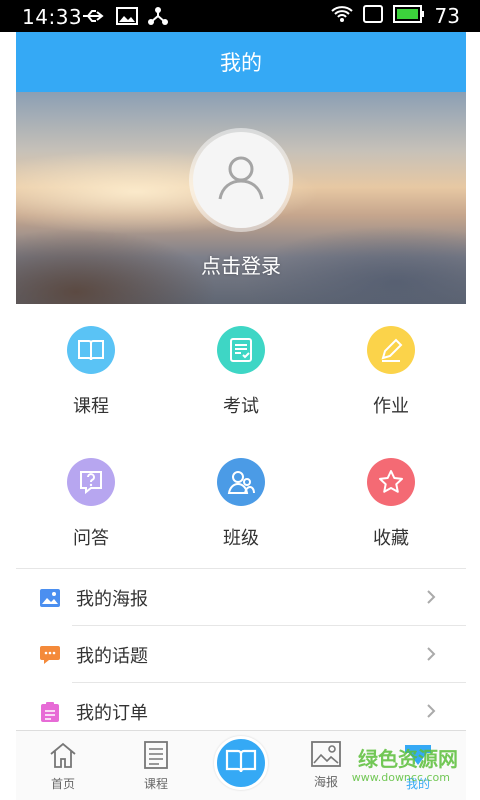  Describe the element at coordinates (155, 784) in the screenshot. I see `tab-label: 课程` at that location.